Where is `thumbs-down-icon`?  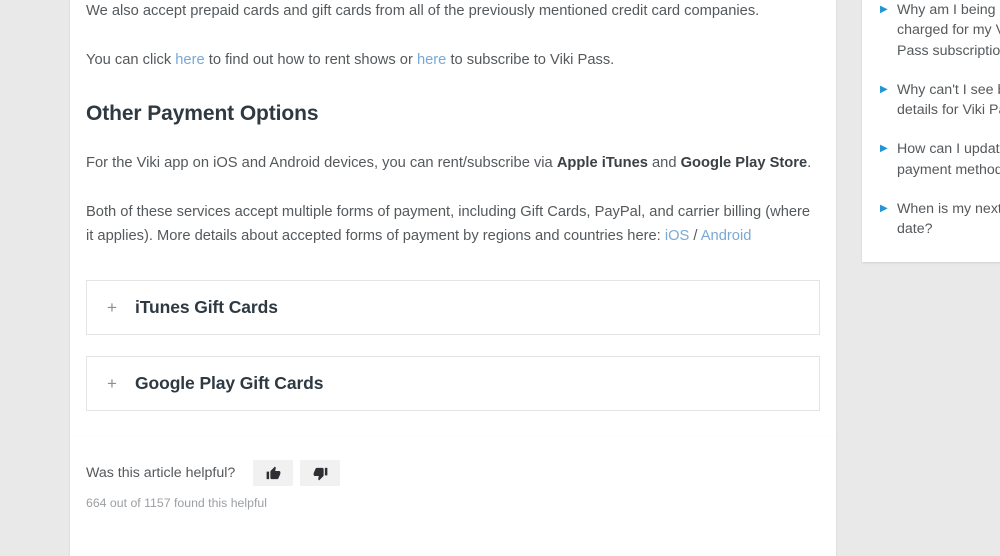 thumbs-down-icon is located at coordinates (320, 473).